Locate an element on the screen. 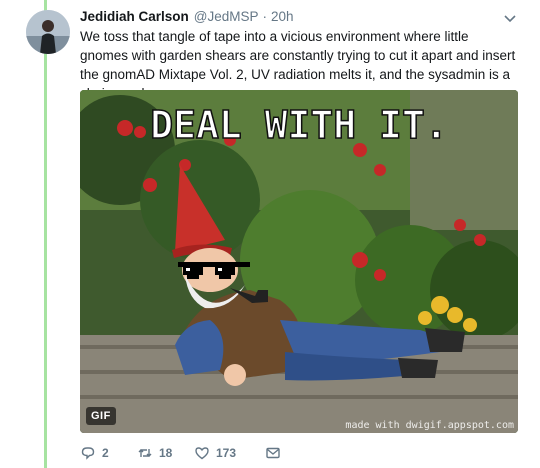 The image size is (540, 468). reply-button: 2 is located at coordinates (108, 453).